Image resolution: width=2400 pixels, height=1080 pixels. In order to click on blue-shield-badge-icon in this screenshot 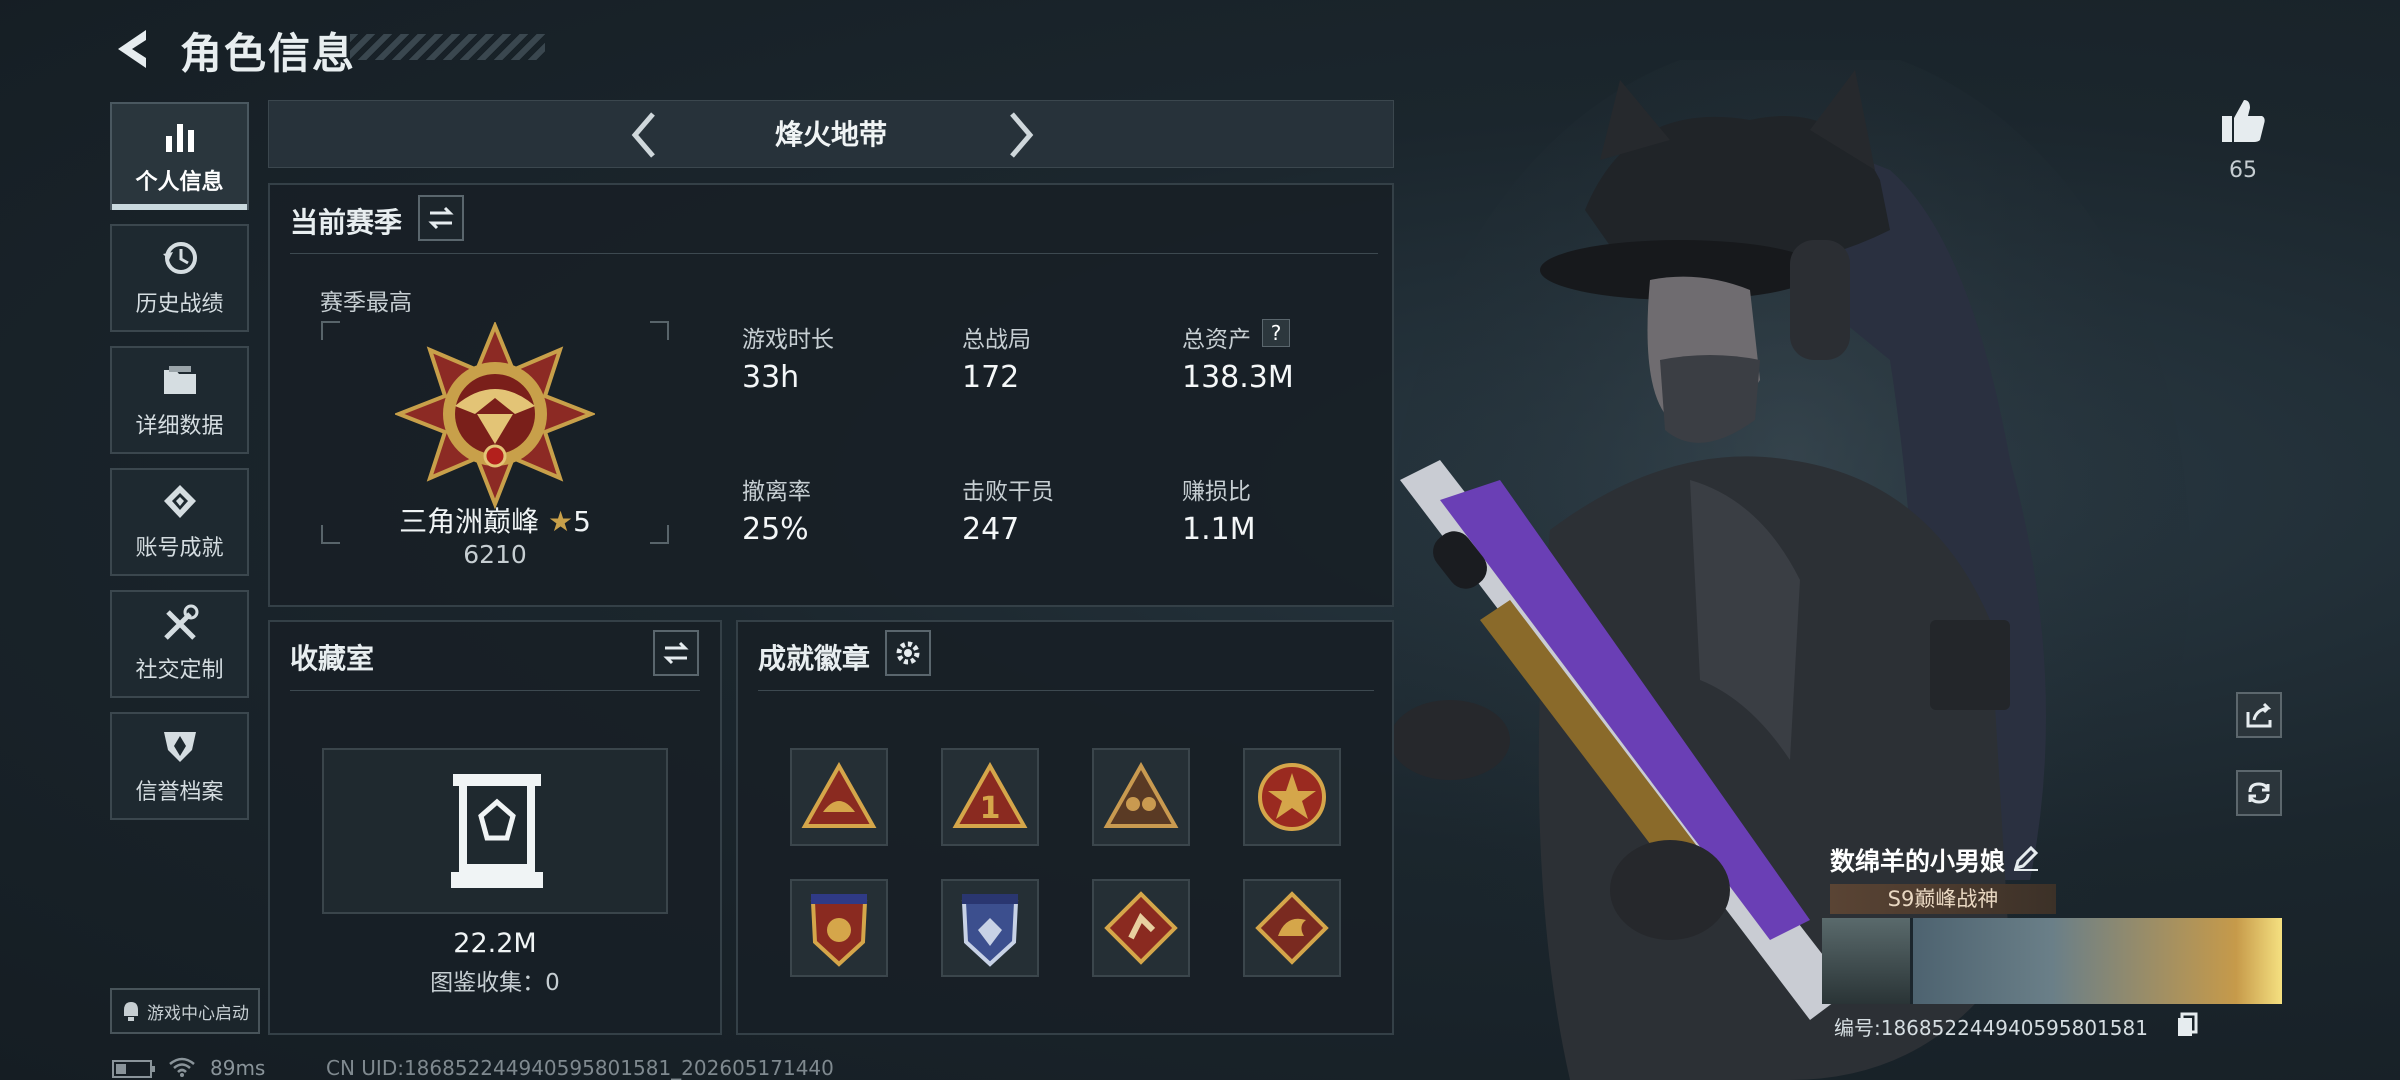, I will do `click(990, 930)`.